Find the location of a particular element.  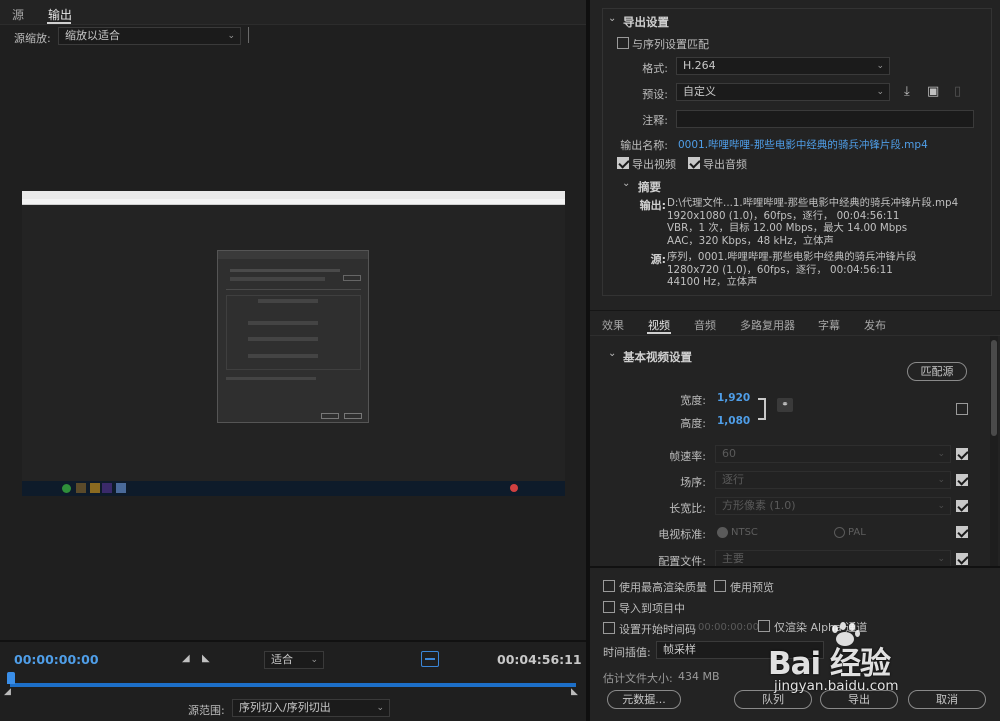

source-range-dropdown: 序列切入/序列切出 ⌄ is located at coordinates (311, 708).